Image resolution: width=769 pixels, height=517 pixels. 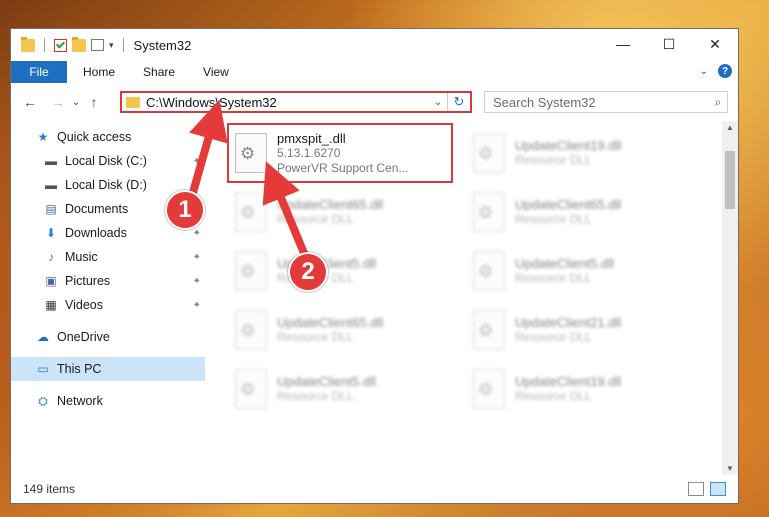 I want to click on sidebar-item-network: ⛭ Network, so click(x=108, y=401).